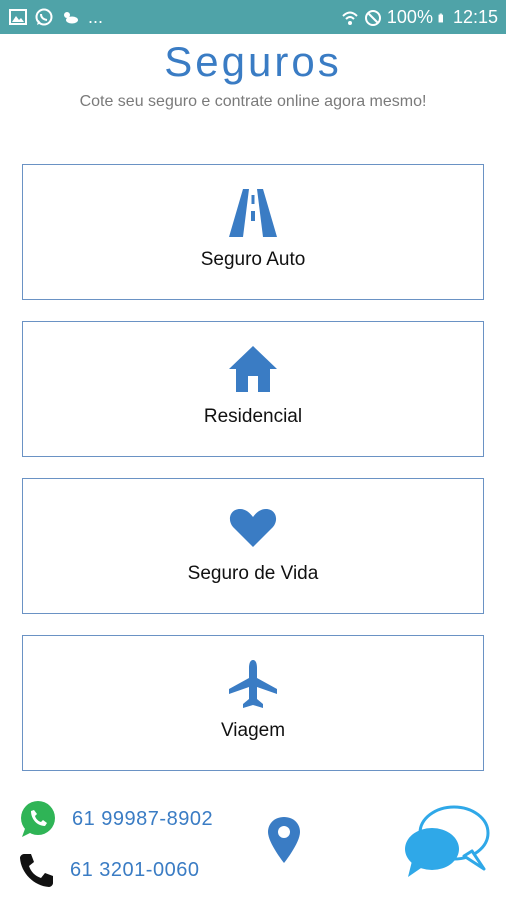 The image size is (506, 900). What do you see at coordinates (447, 842) in the screenshot?
I see `chat-icon` at bounding box center [447, 842].